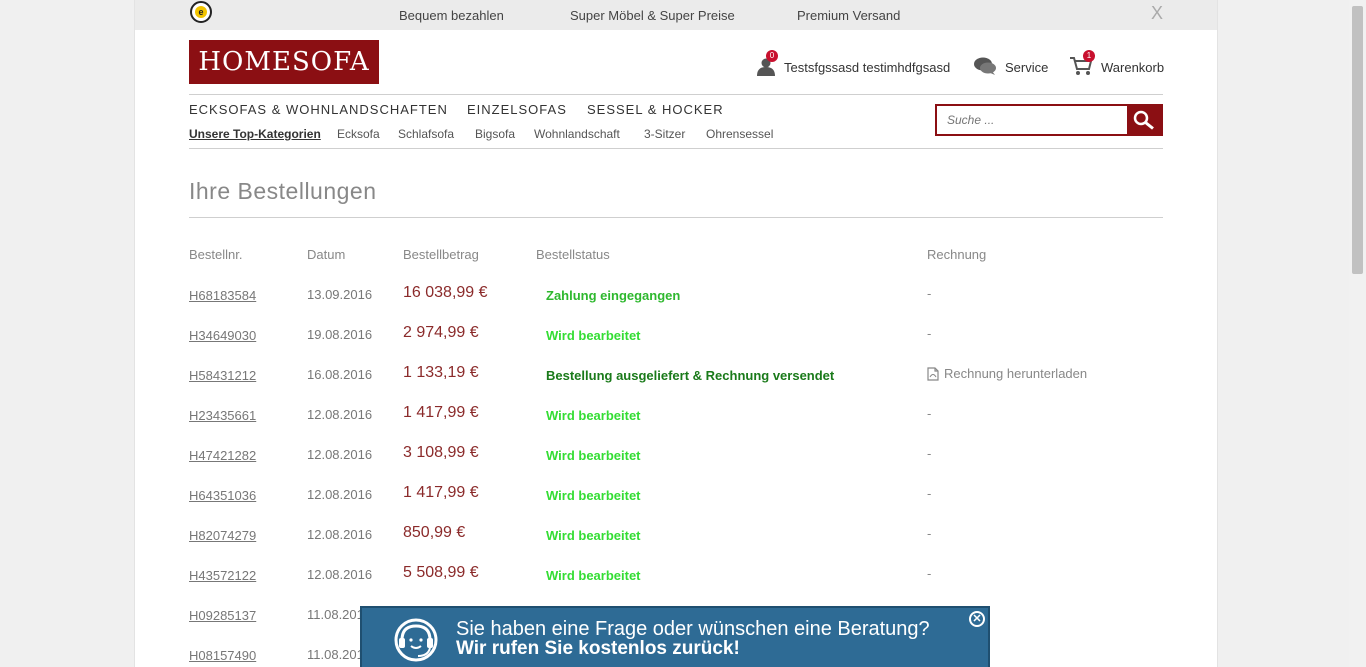 Image resolution: width=1366 pixels, height=667 pixels. What do you see at coordinates (222, 415) in the screenshot?
I see `order-number-link: H23435661` at bounding box center [222, 415].